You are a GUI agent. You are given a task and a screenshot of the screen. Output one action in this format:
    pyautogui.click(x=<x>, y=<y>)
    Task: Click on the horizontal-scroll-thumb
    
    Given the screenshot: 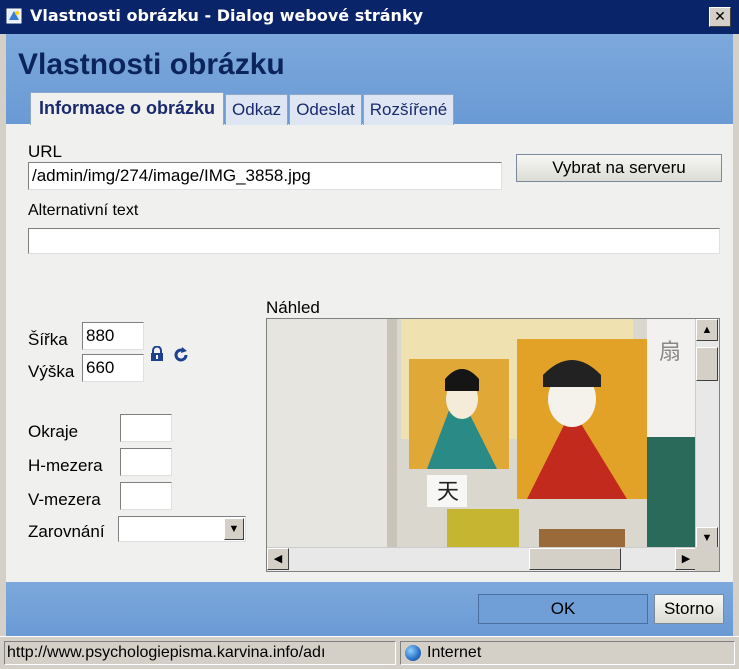 What is the action you would take?
    pyautogui.click(x=575, y=559)
    